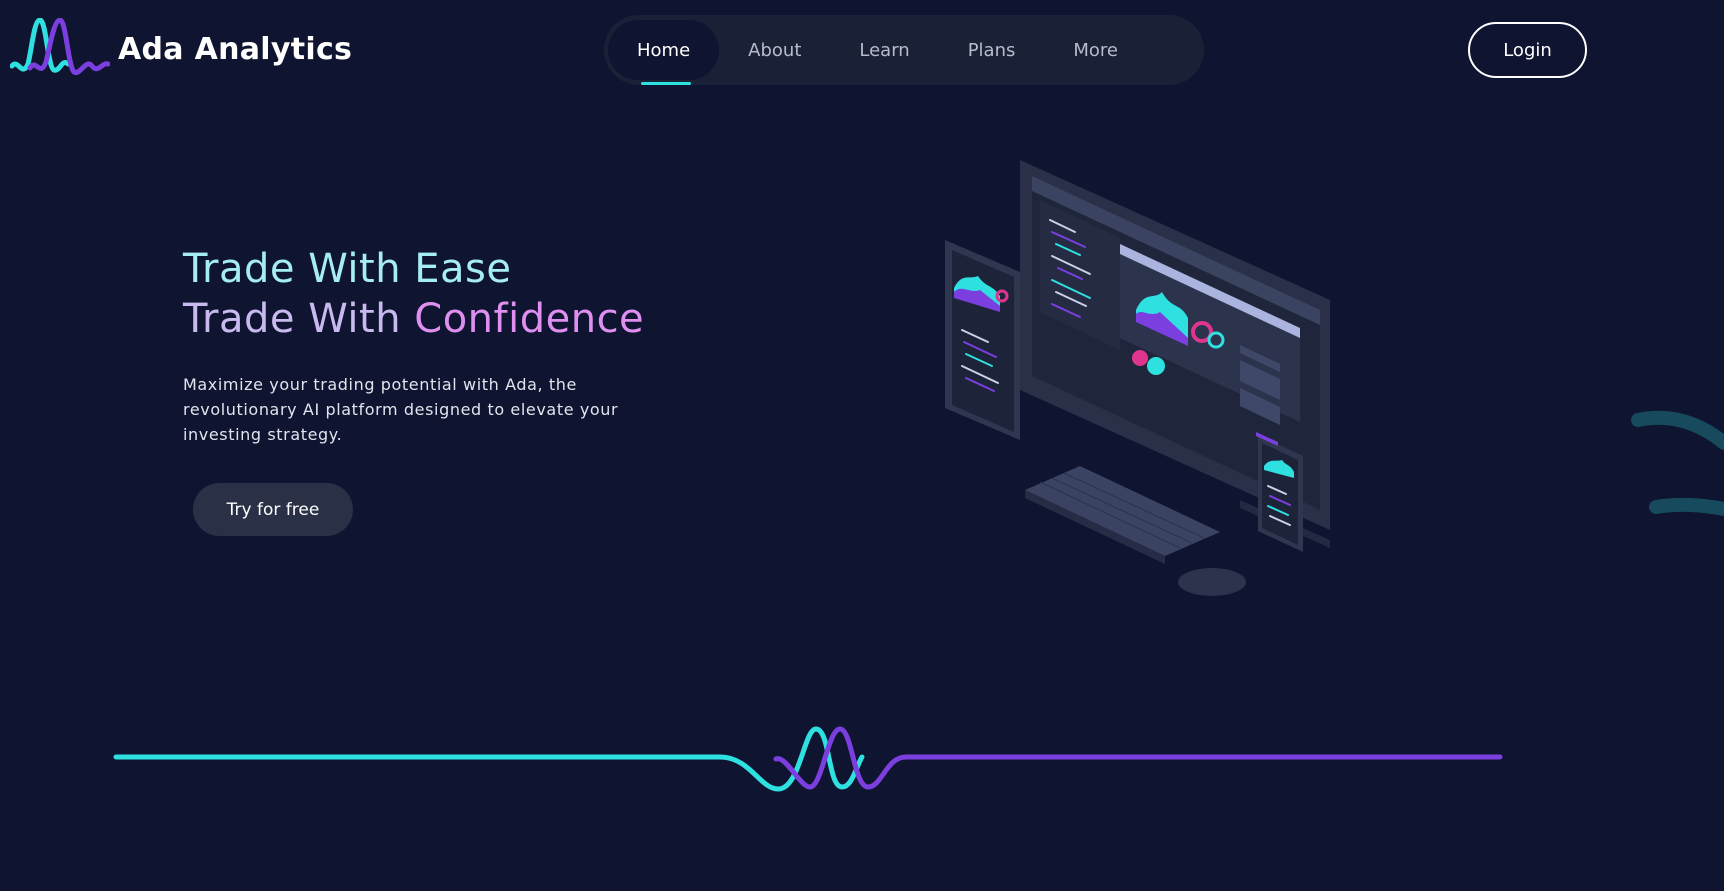 The height and width of the screenshot is (891, 1724). I want to click on mouse, so click(1212, 582).